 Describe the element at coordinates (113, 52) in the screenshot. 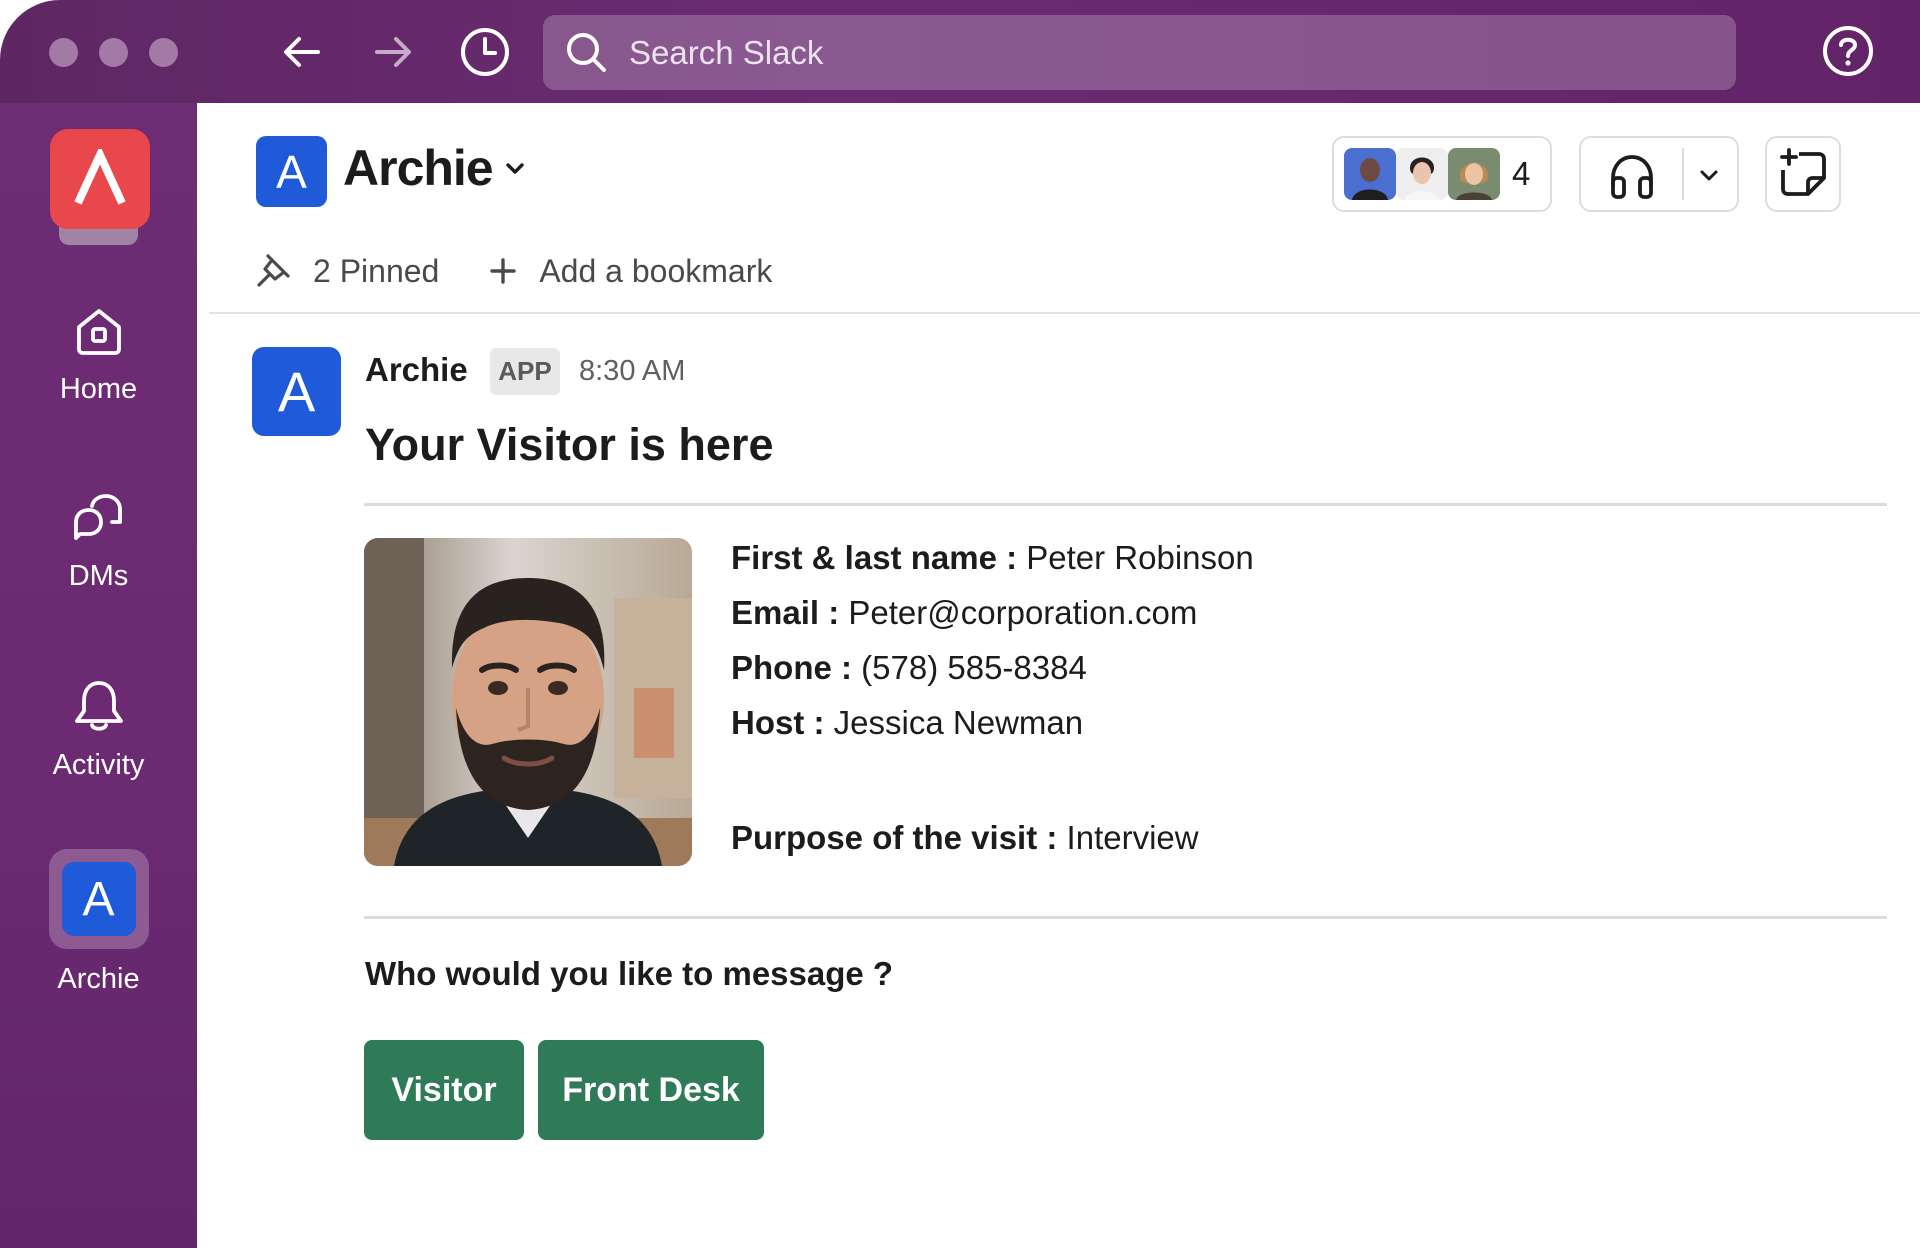

I see `window-minimize-button` at that location.